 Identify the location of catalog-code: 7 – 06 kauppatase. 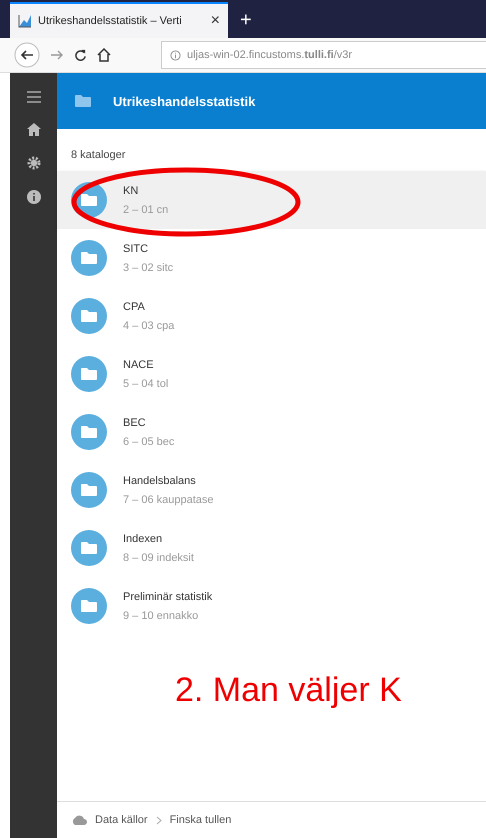
(168, 500).